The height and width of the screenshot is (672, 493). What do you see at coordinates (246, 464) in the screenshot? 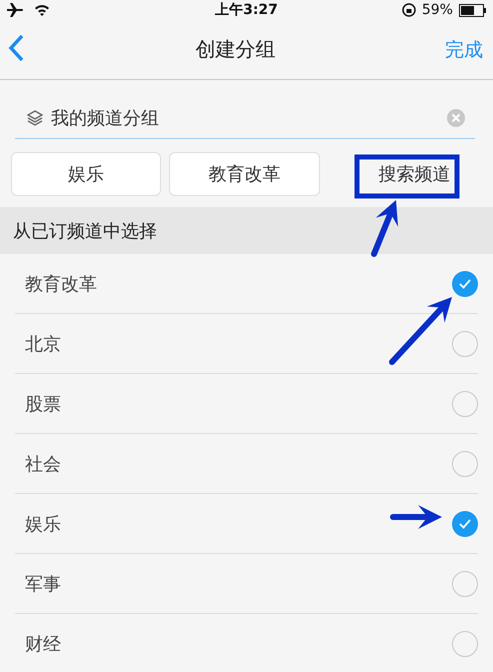
I see `channel-row: 社会` at bounding box center [246, 464].